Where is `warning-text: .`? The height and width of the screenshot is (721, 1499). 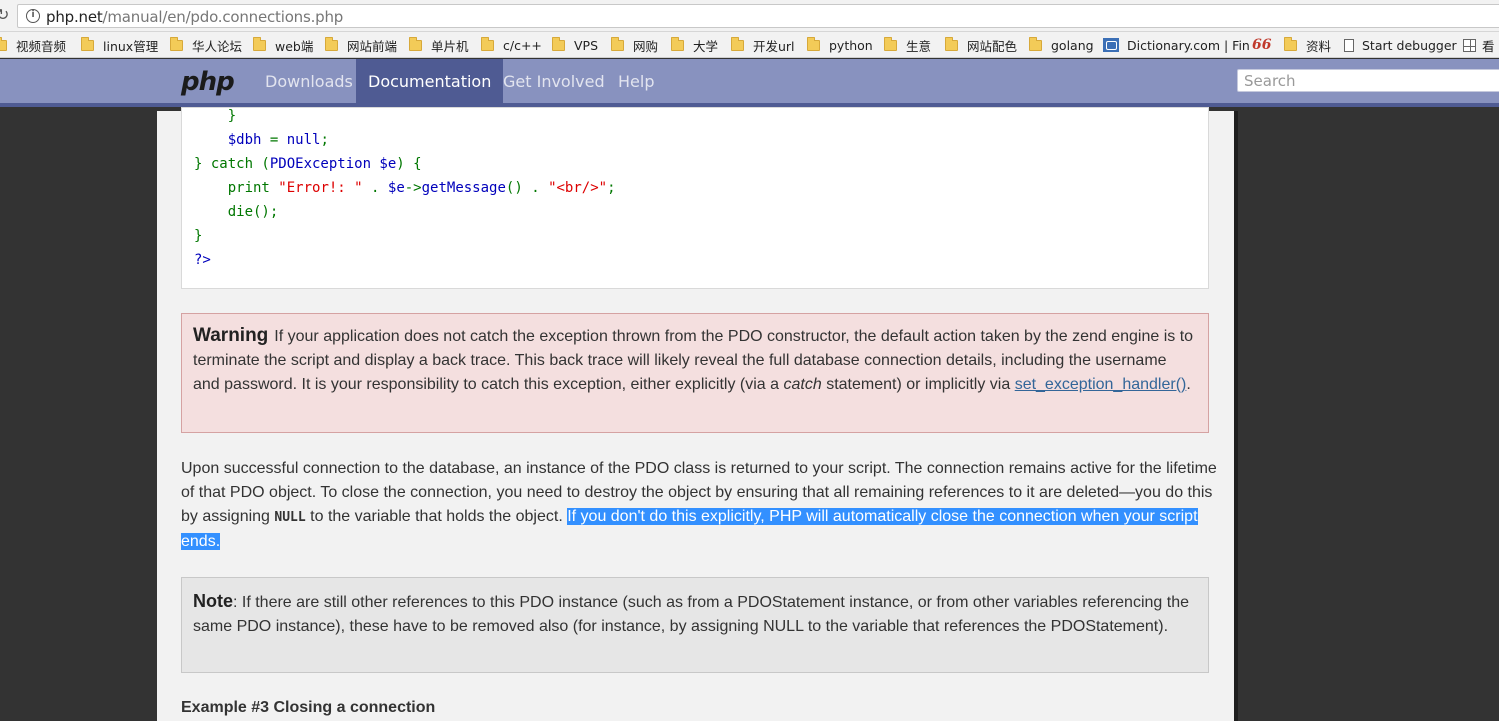
warning-text: . is located at coordinates (1188, 384).